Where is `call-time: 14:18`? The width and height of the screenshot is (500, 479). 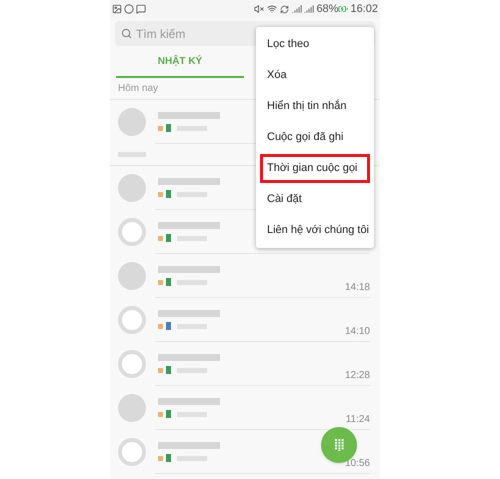 call-time: 14:18 is located at coordinates (357, 288).